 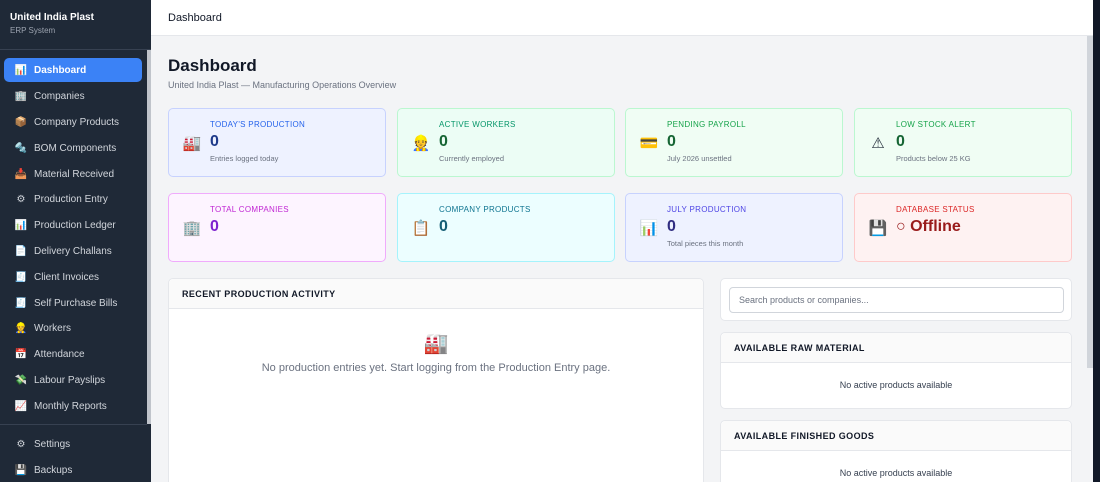 I want to click on clipboard-icon: 📋, so click(x=421, y=228).